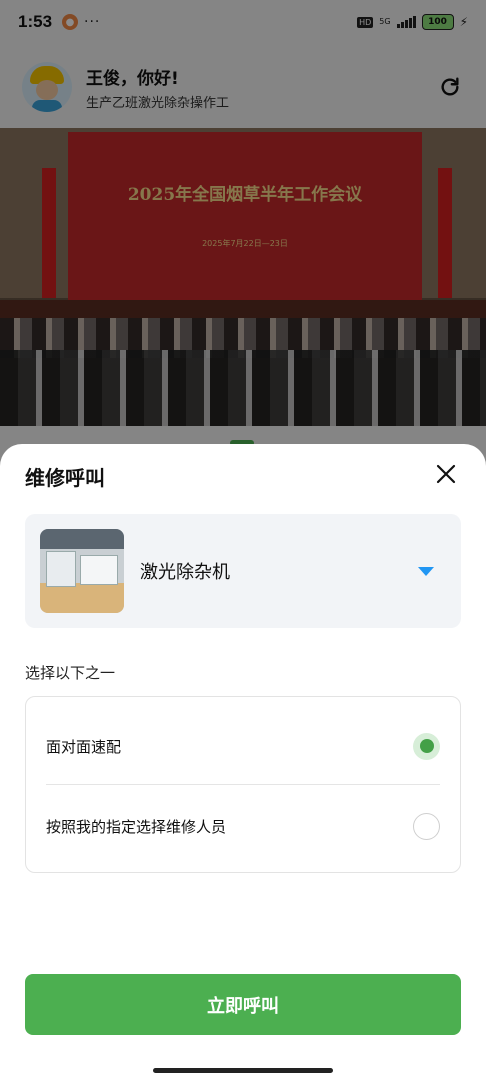 This screenshot has width=486, height=1080. What do you see at coordinates (426, 746) in the screenshot?
I see `radio-selected-icon` at bounding box center [426, 746].